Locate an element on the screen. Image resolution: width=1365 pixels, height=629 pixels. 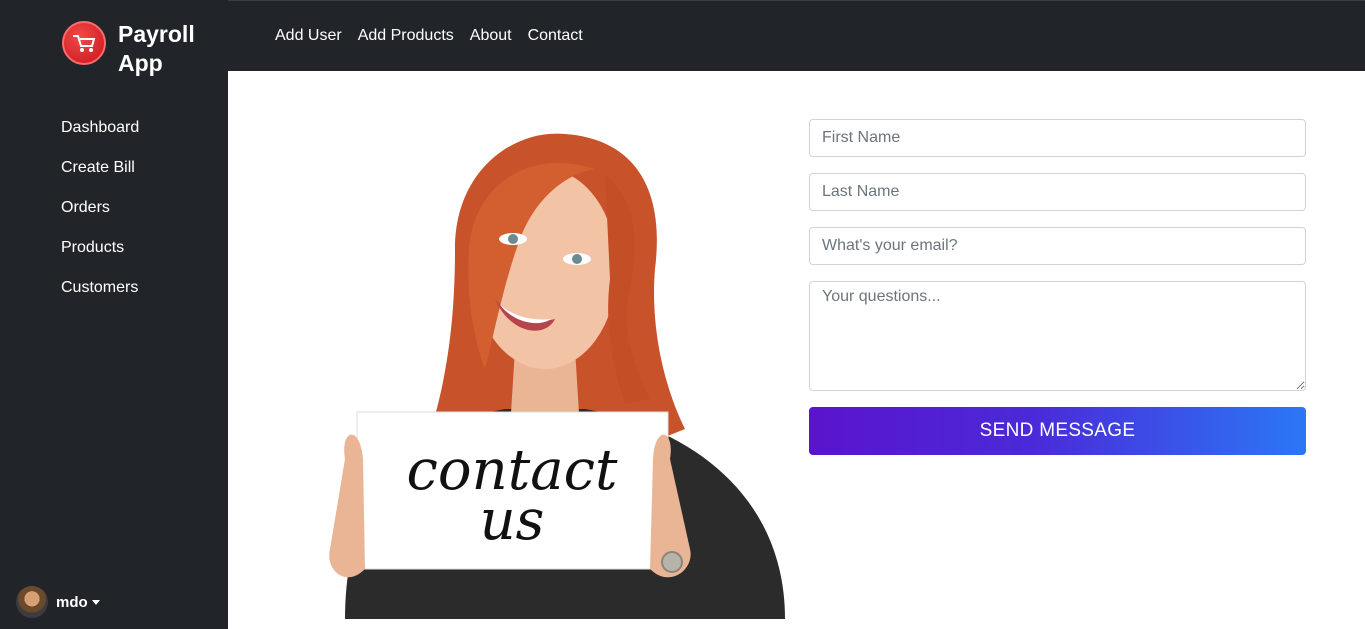
sidebar-item-create-bill: Create Bill is located at coordinates (100, 176).